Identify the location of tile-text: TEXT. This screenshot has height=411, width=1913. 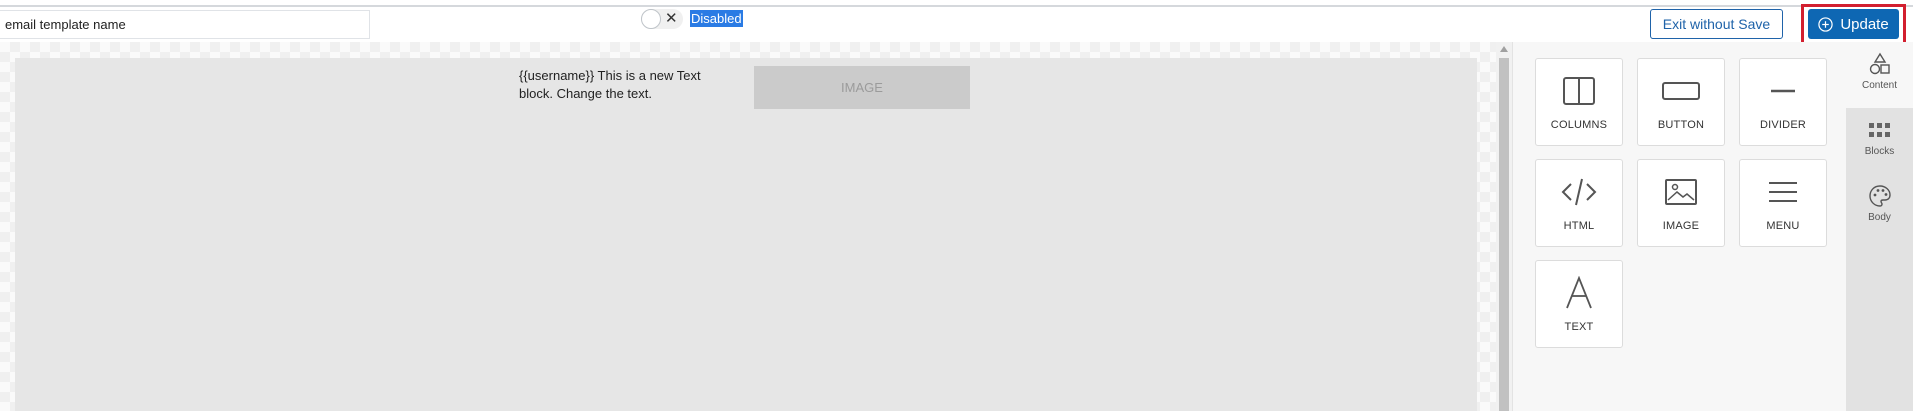
(1579, 304).